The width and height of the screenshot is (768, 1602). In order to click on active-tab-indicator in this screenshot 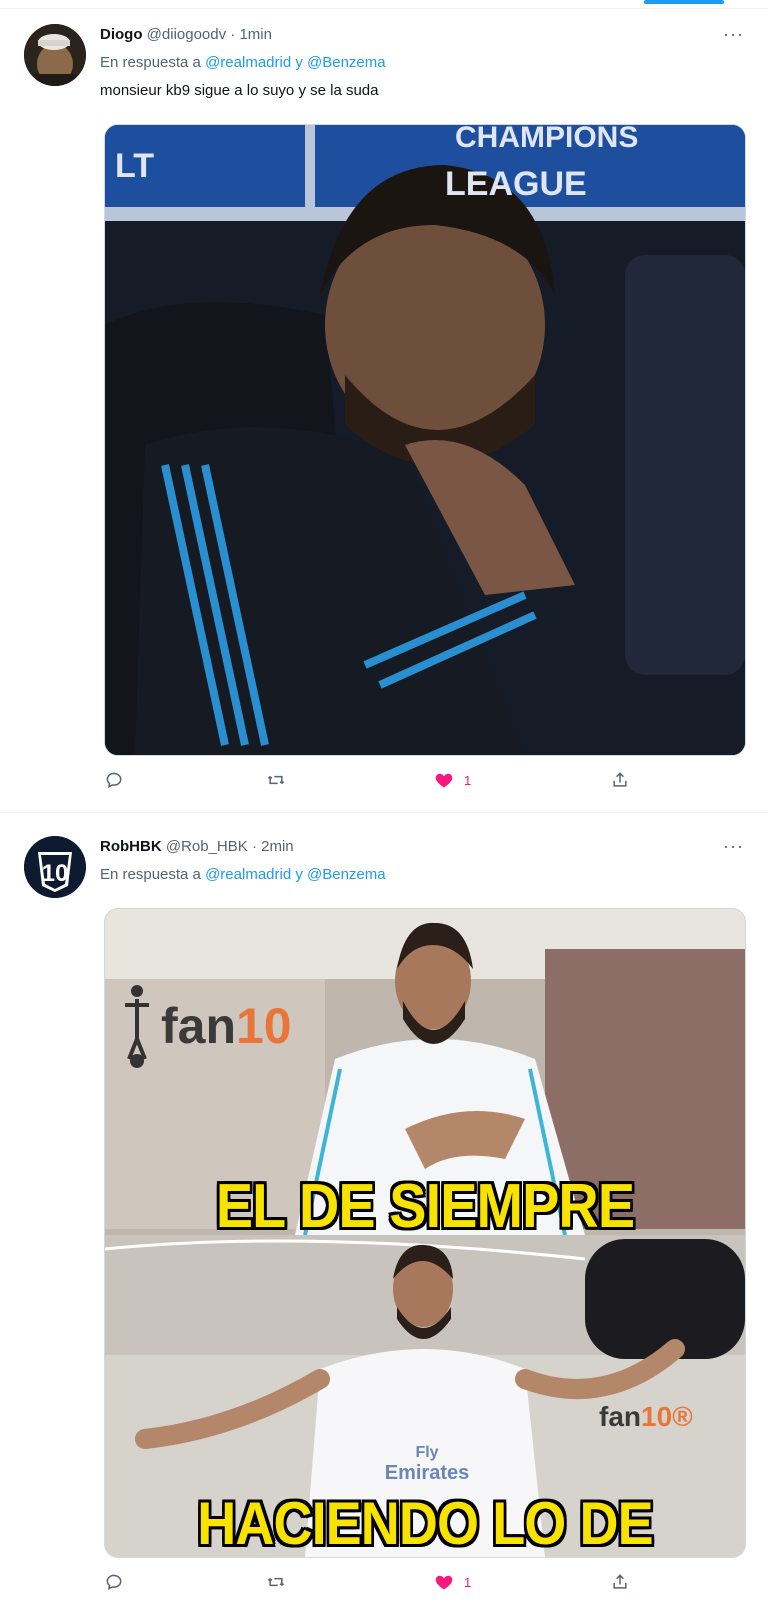, I will do `click(684, 2)`.